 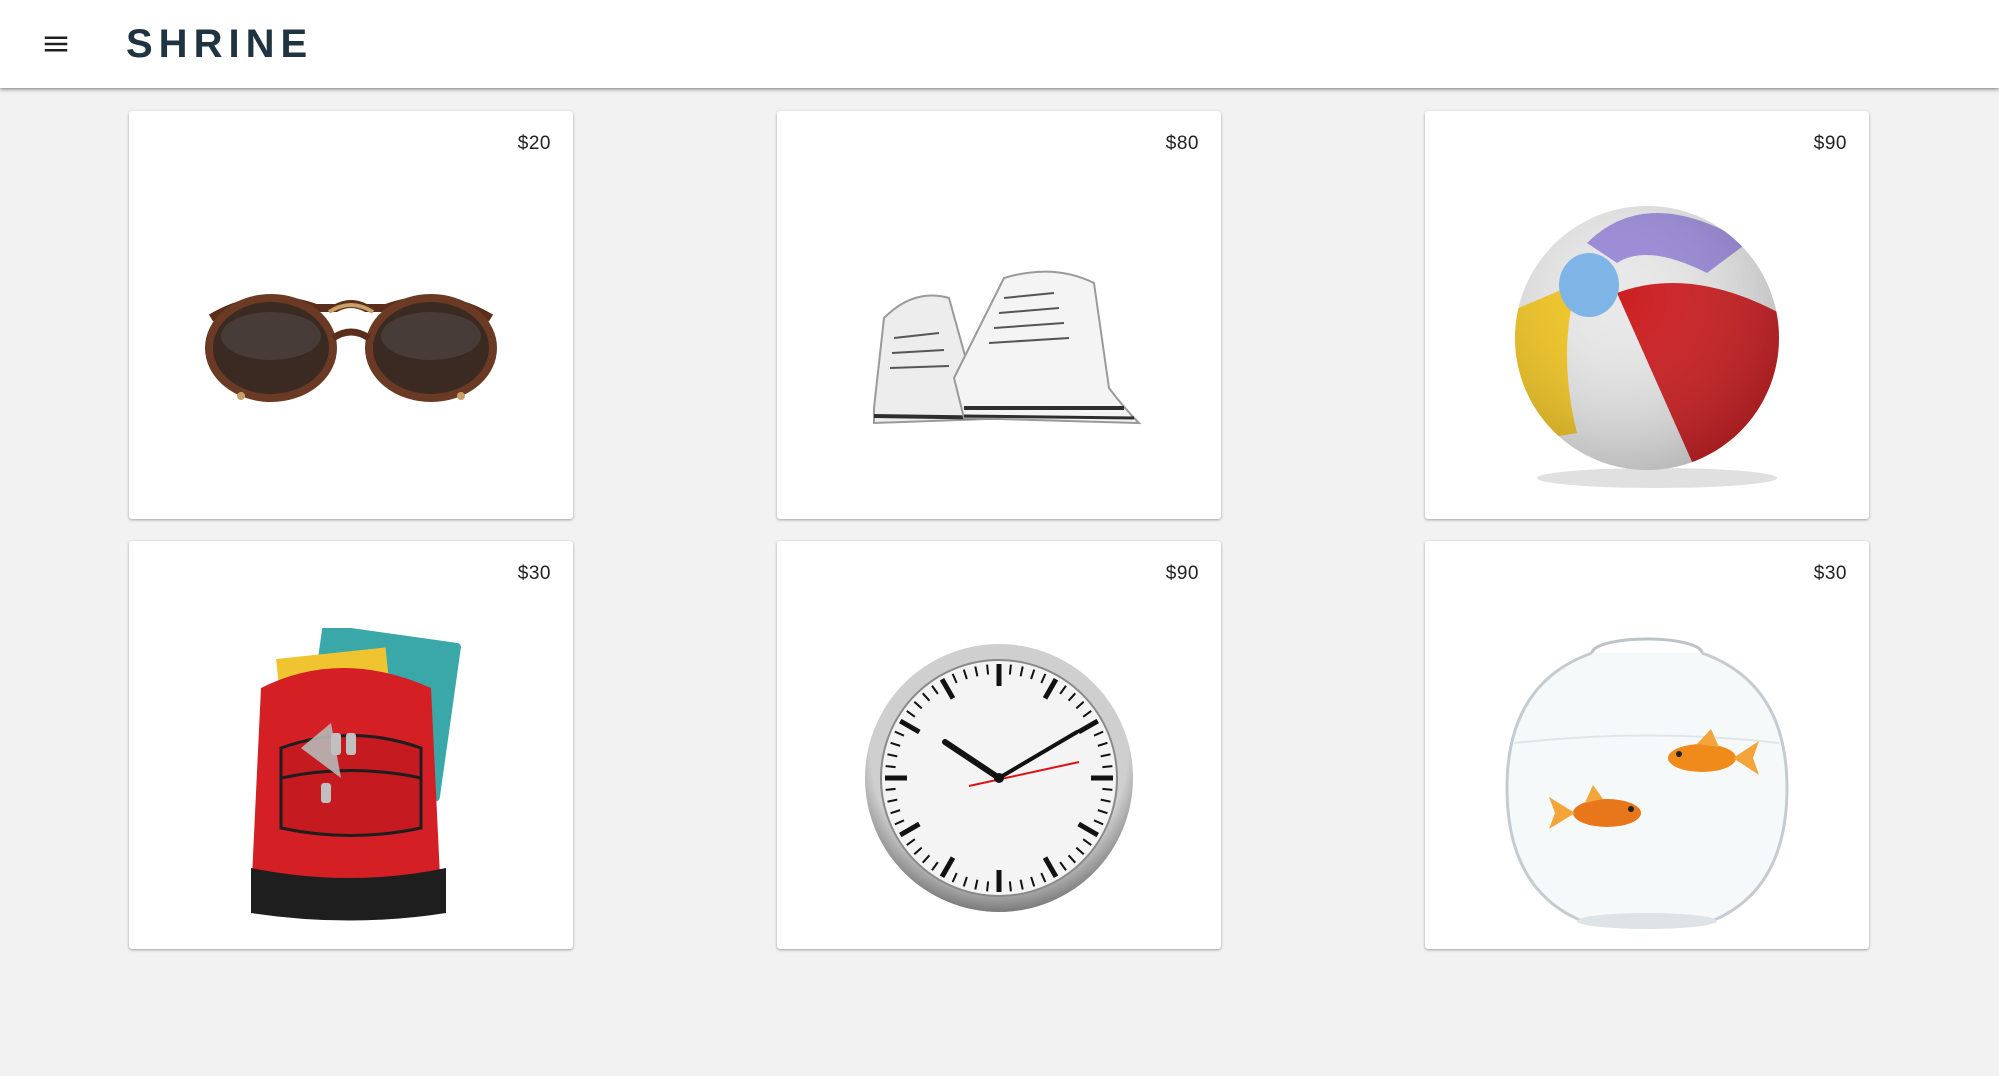 I want to click on backpack-image, so click(x=356, y=774).